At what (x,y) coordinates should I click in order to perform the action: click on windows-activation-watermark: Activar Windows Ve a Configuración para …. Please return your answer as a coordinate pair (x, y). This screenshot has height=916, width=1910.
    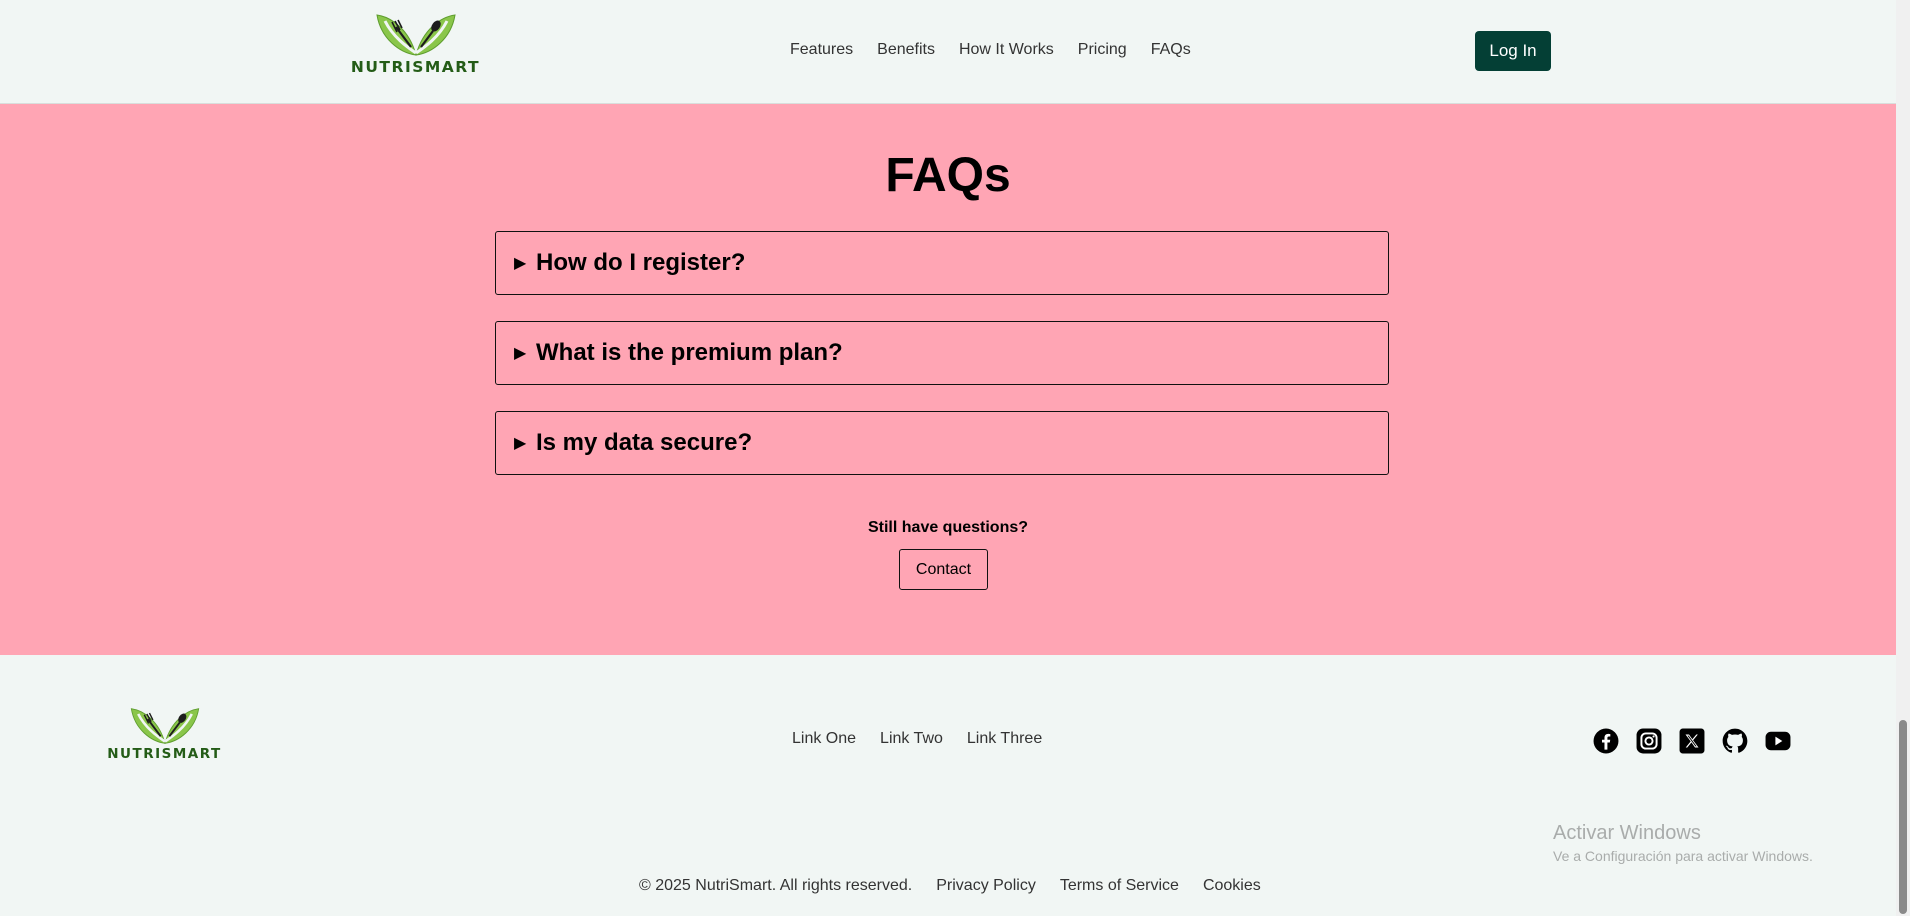
    Looking at the image, I should click on (1683, 843).